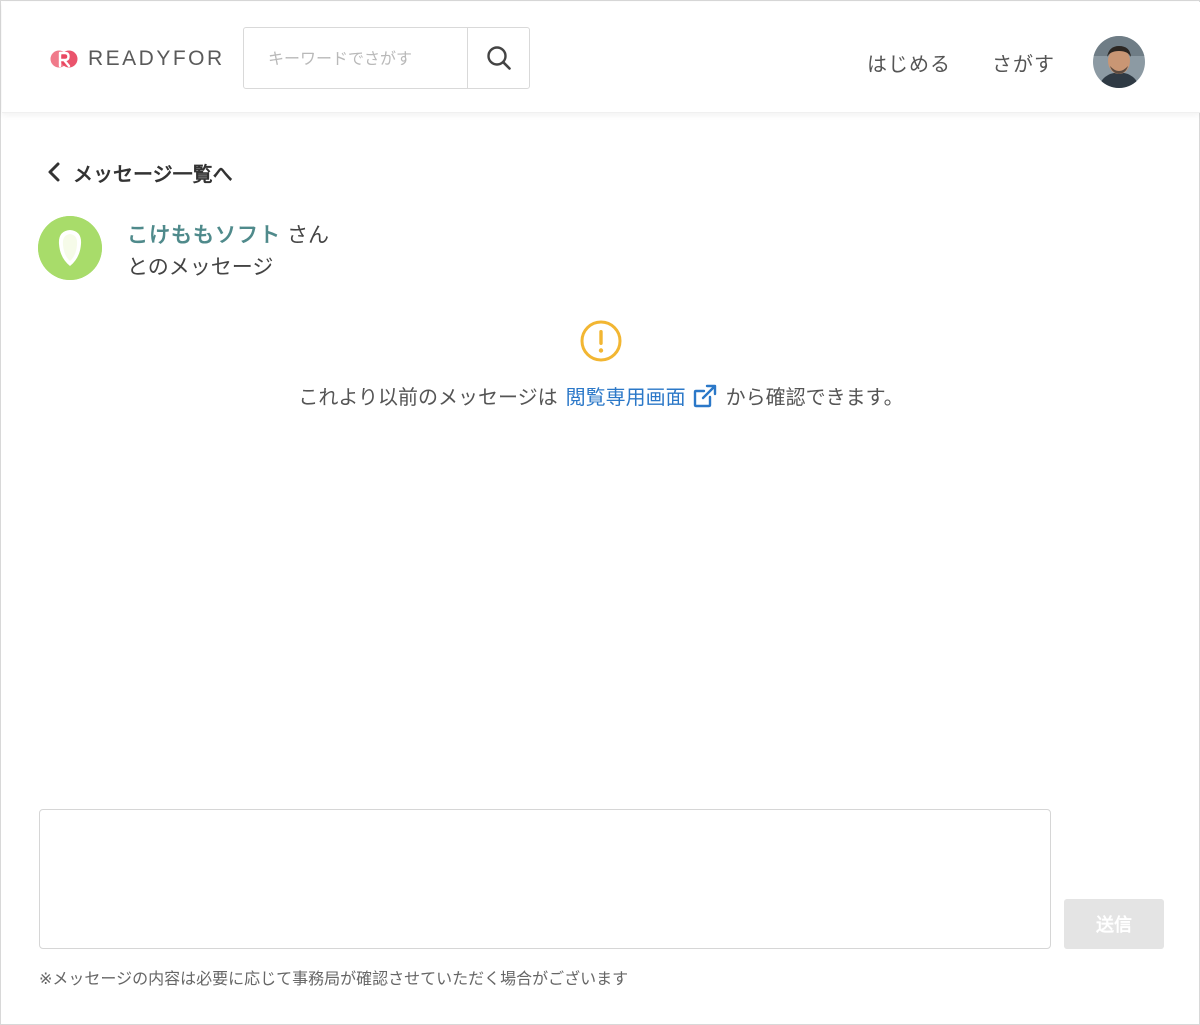 Image resolution: width=1200 pixels, height=1025 pixels. Describe the element at coordinates (1114, 924) in the screenshot. I see `send-button: 送信` at that location.